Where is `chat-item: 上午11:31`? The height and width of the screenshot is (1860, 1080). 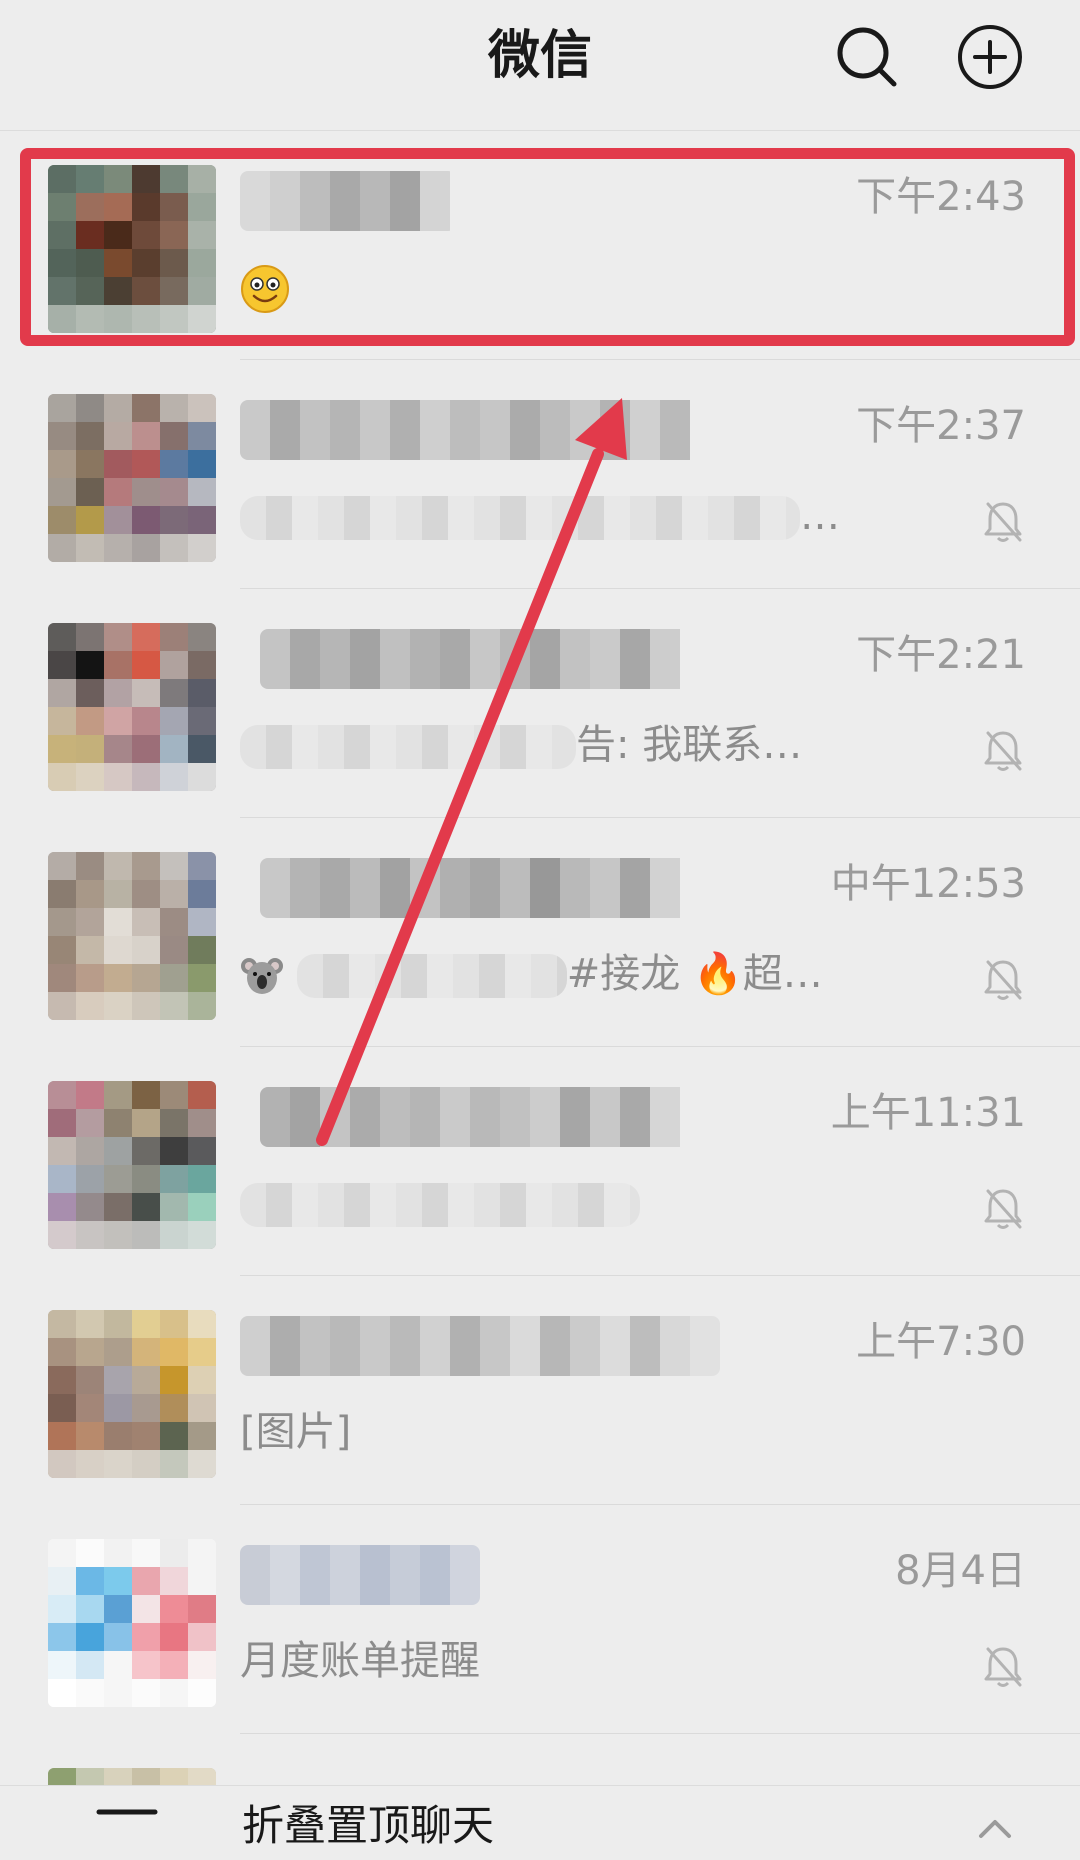
chat-item: 上午11:31 is located at coordinates (540, 1161).